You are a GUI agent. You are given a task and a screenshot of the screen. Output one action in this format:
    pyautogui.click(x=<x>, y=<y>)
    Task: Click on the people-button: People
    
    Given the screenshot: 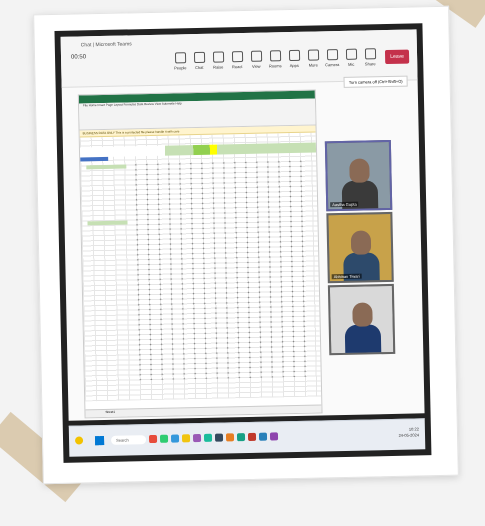 What is the action you would take?
    pyautogui.click(x=180, y=63)
    